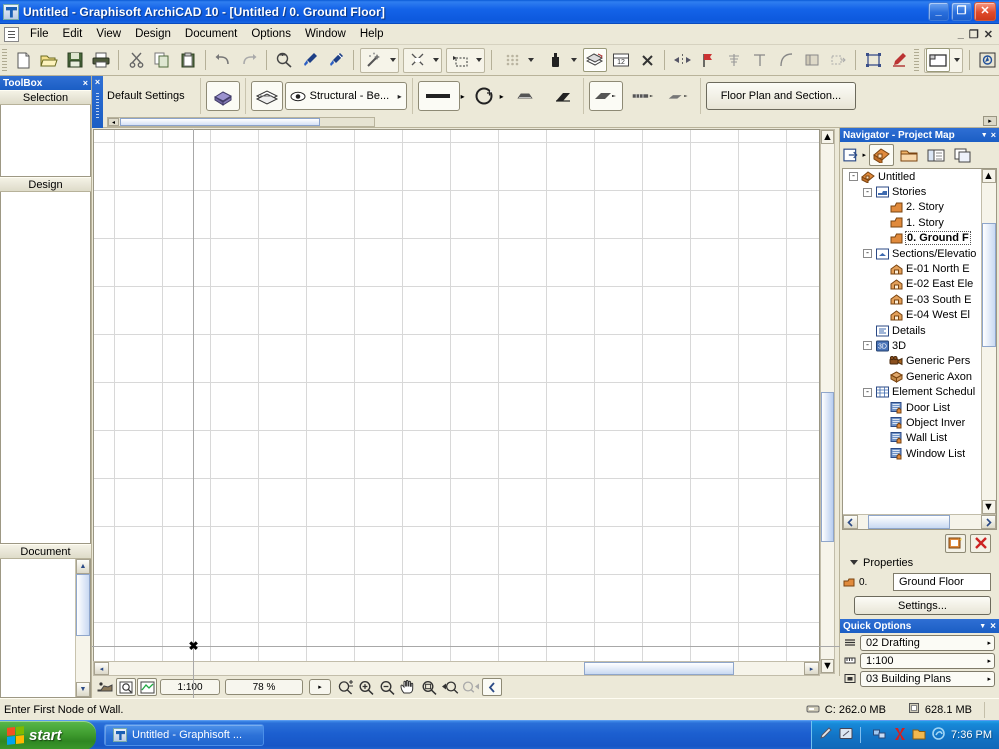  I want to click on canvas-horizontal-scrollbar: ◂ ▸, so click(456, 668).